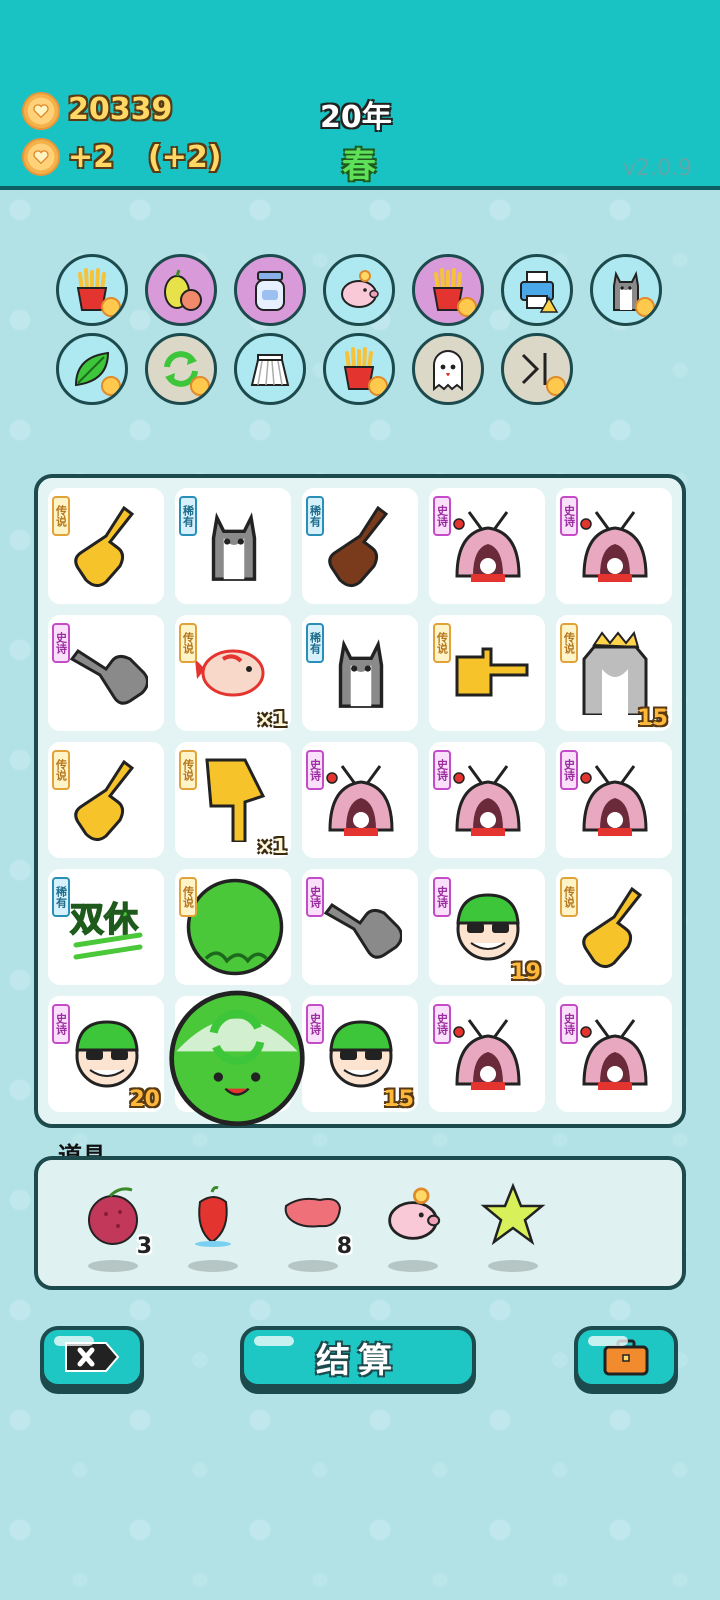 The width and height of the screenshot is (720, 1600). I want to click on symbol-counter: 19, so click(525, 972).